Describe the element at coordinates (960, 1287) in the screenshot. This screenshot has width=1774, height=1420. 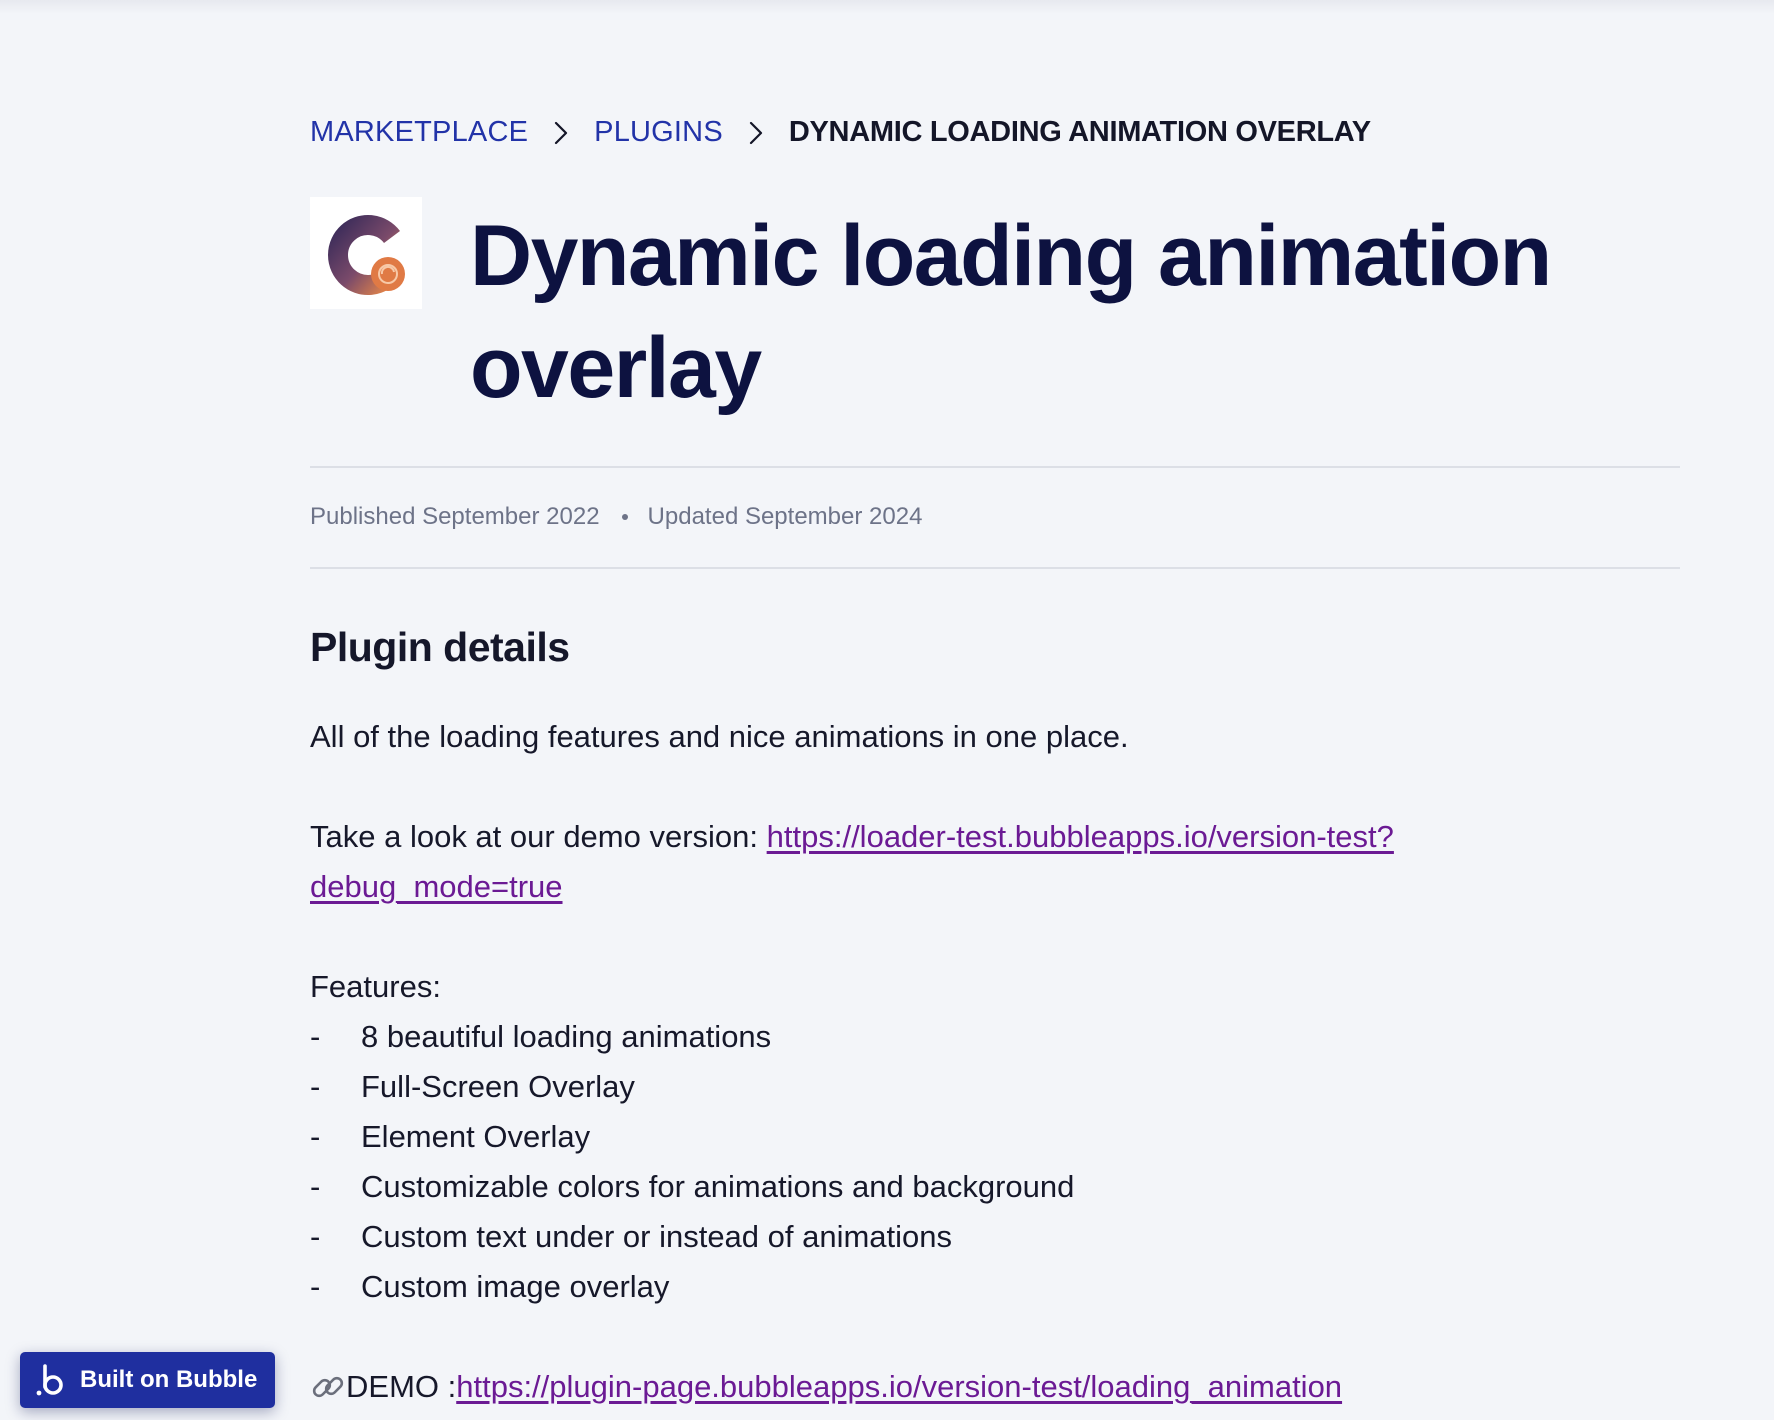
I see `list-item: - Custom image overlay` at that location.